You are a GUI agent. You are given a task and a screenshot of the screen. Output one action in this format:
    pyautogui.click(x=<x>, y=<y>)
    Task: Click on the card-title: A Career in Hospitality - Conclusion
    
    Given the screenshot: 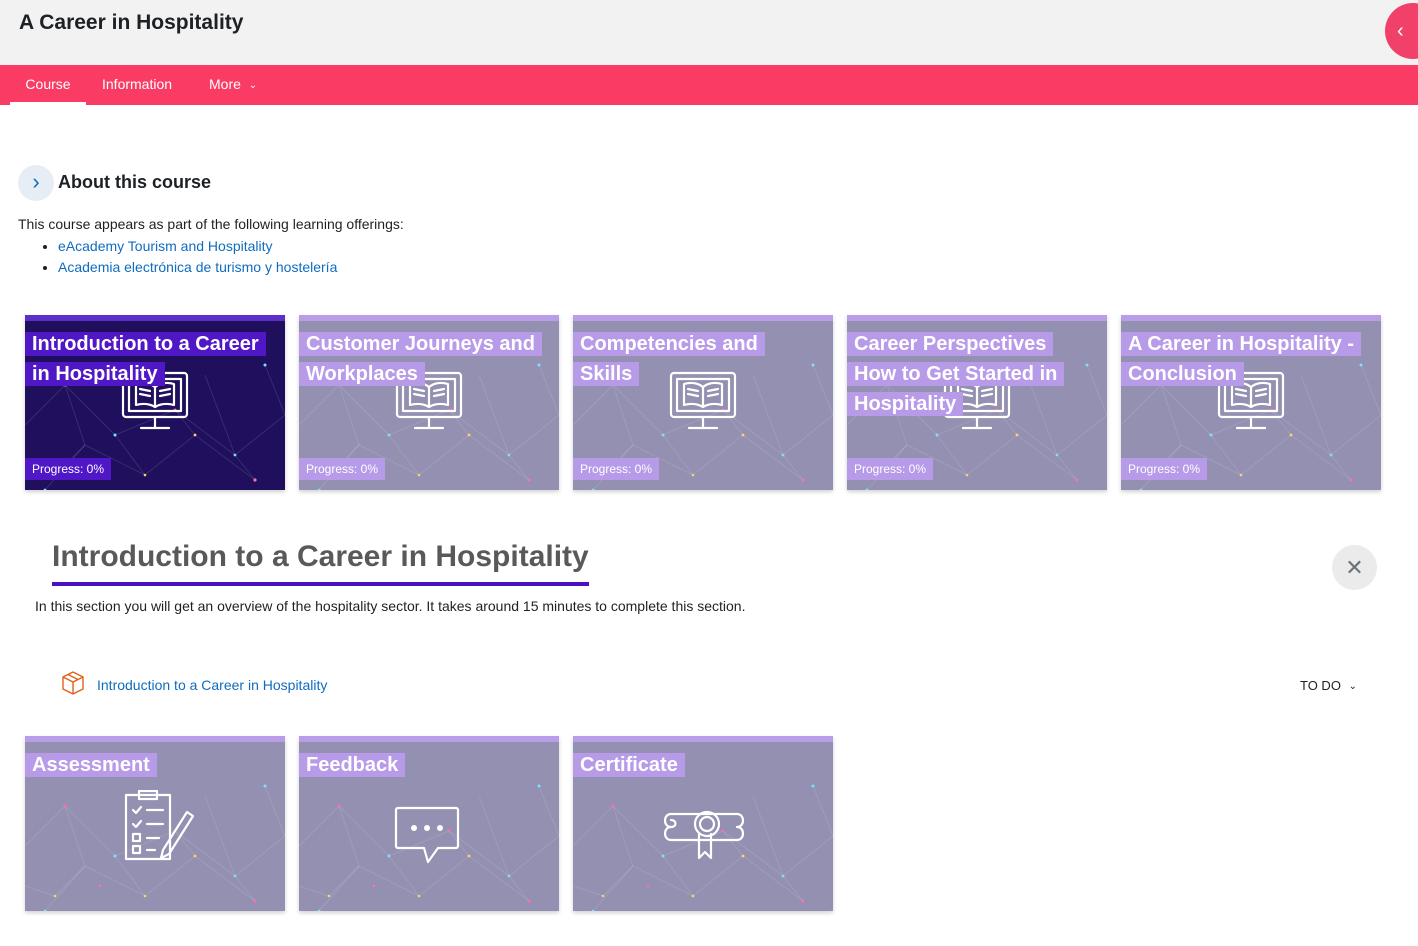 What is the action you would take?
    pyautogui.click(x=1243, y=359)
    